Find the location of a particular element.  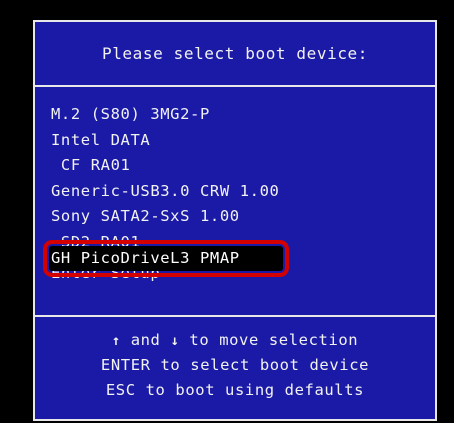

boot-device-generic-usb: Generic-USB3.0 CRW 1.00 is located at coordinates (166, 192).